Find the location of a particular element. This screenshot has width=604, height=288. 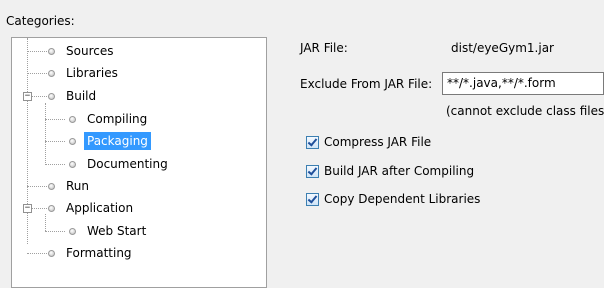

tree-item-label: Application is located at coordinates (100, 208).